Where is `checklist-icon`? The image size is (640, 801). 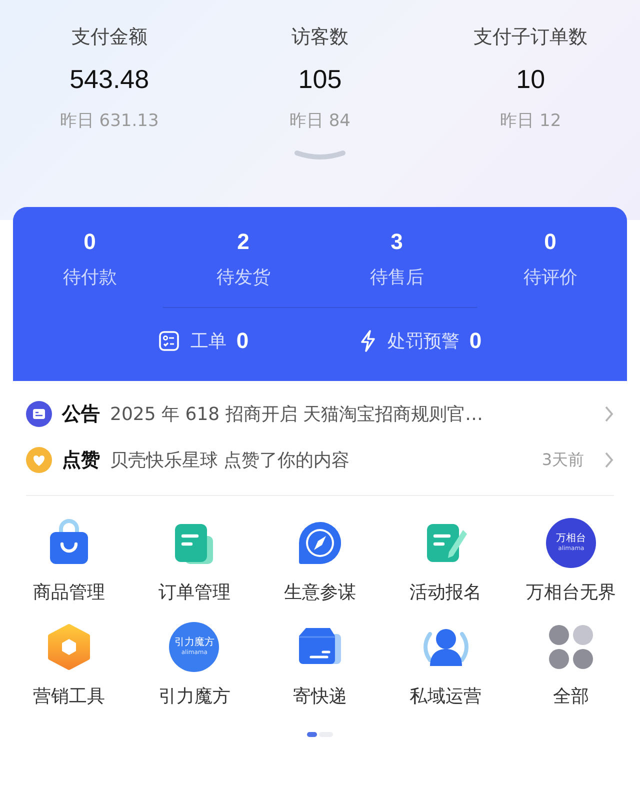 checklist-icon is located at coordinates (169, 341).